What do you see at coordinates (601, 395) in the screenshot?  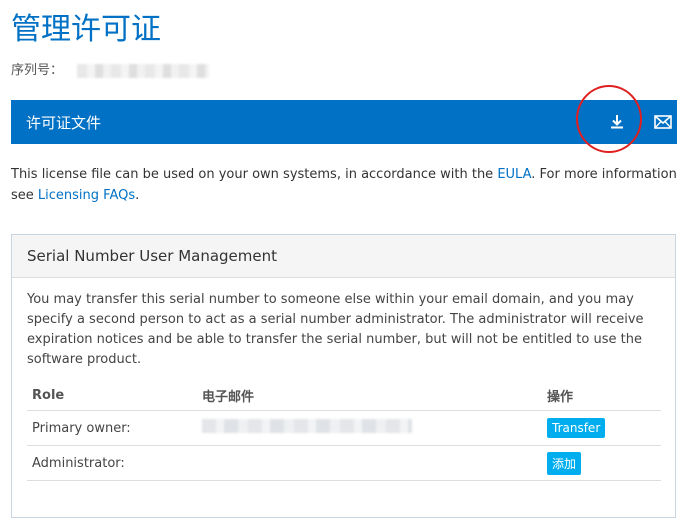 I see `column-header-action: 操作` at bounding box center [601, 395].